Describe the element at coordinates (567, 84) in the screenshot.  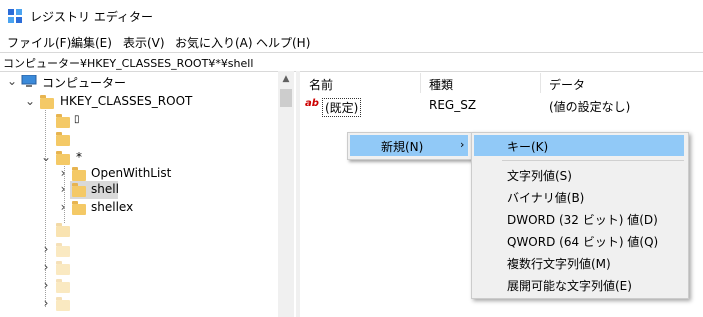
I see `column-header-data: データ` at that location.